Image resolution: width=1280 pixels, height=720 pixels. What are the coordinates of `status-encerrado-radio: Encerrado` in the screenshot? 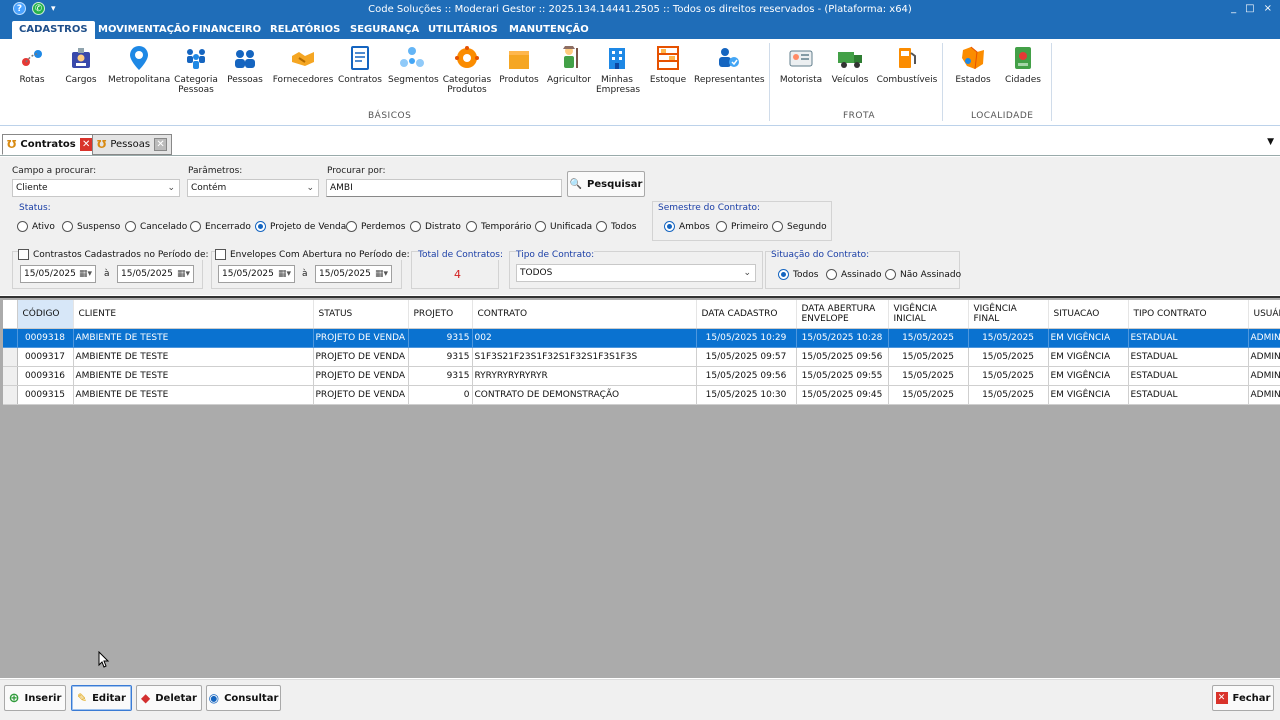 It's located at (220, 226).